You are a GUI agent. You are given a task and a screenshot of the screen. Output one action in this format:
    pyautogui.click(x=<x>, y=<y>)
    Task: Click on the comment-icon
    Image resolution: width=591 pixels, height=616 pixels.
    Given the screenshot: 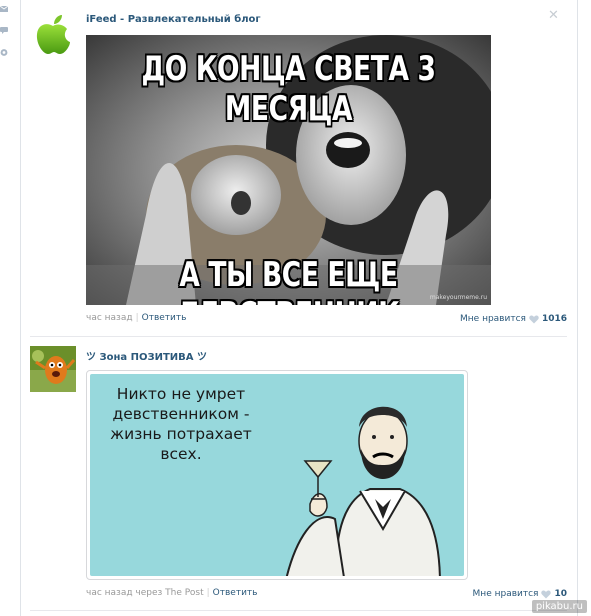 What is the action you would take?
    pyautogui.click(x=4, y=30)
    